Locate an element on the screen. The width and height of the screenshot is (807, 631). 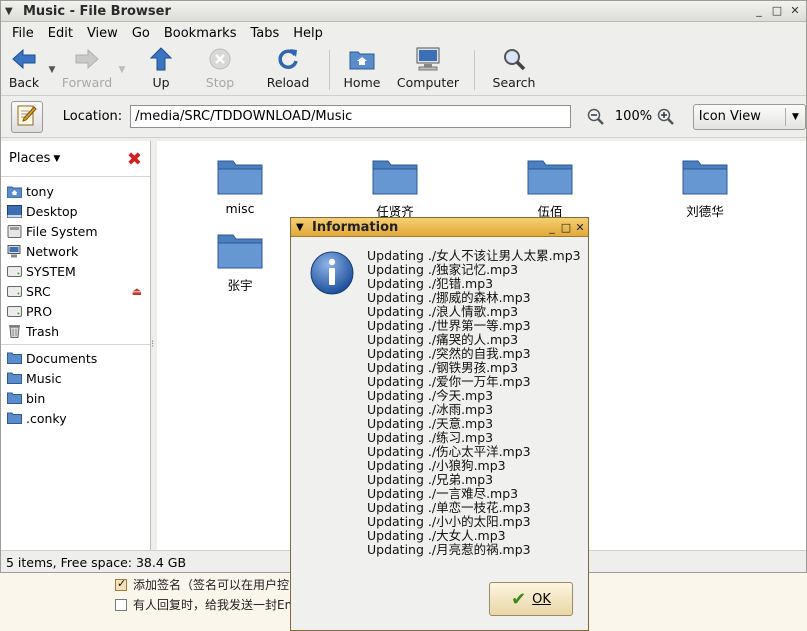
drive-icon is located at coordinates (14, 311).